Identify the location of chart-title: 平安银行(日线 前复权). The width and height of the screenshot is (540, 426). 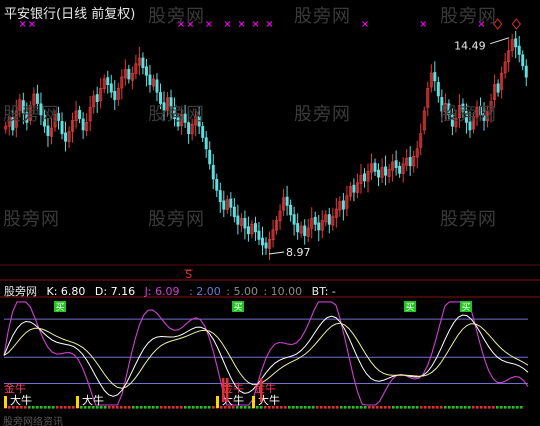
(70, 14).